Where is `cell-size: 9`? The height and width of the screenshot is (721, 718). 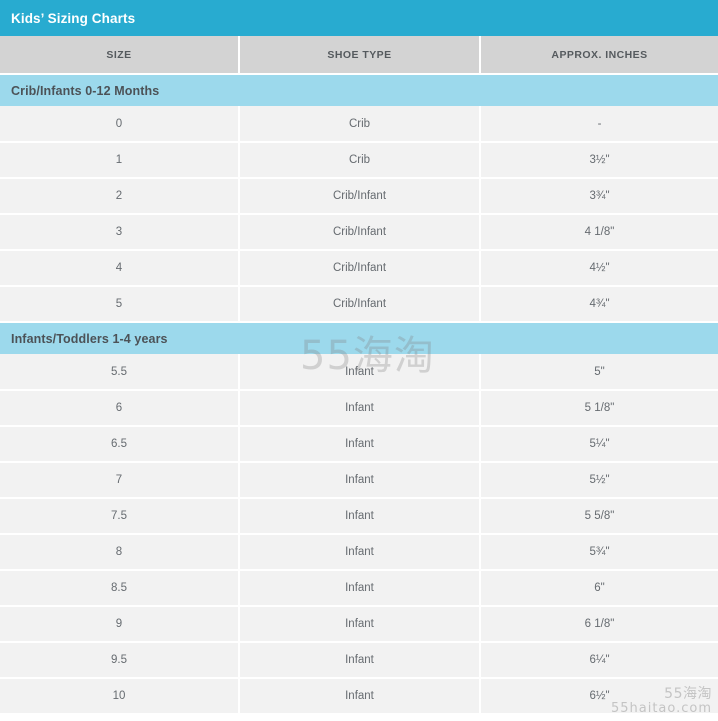
cell-size: 9 is located at coordinates (120, 624).